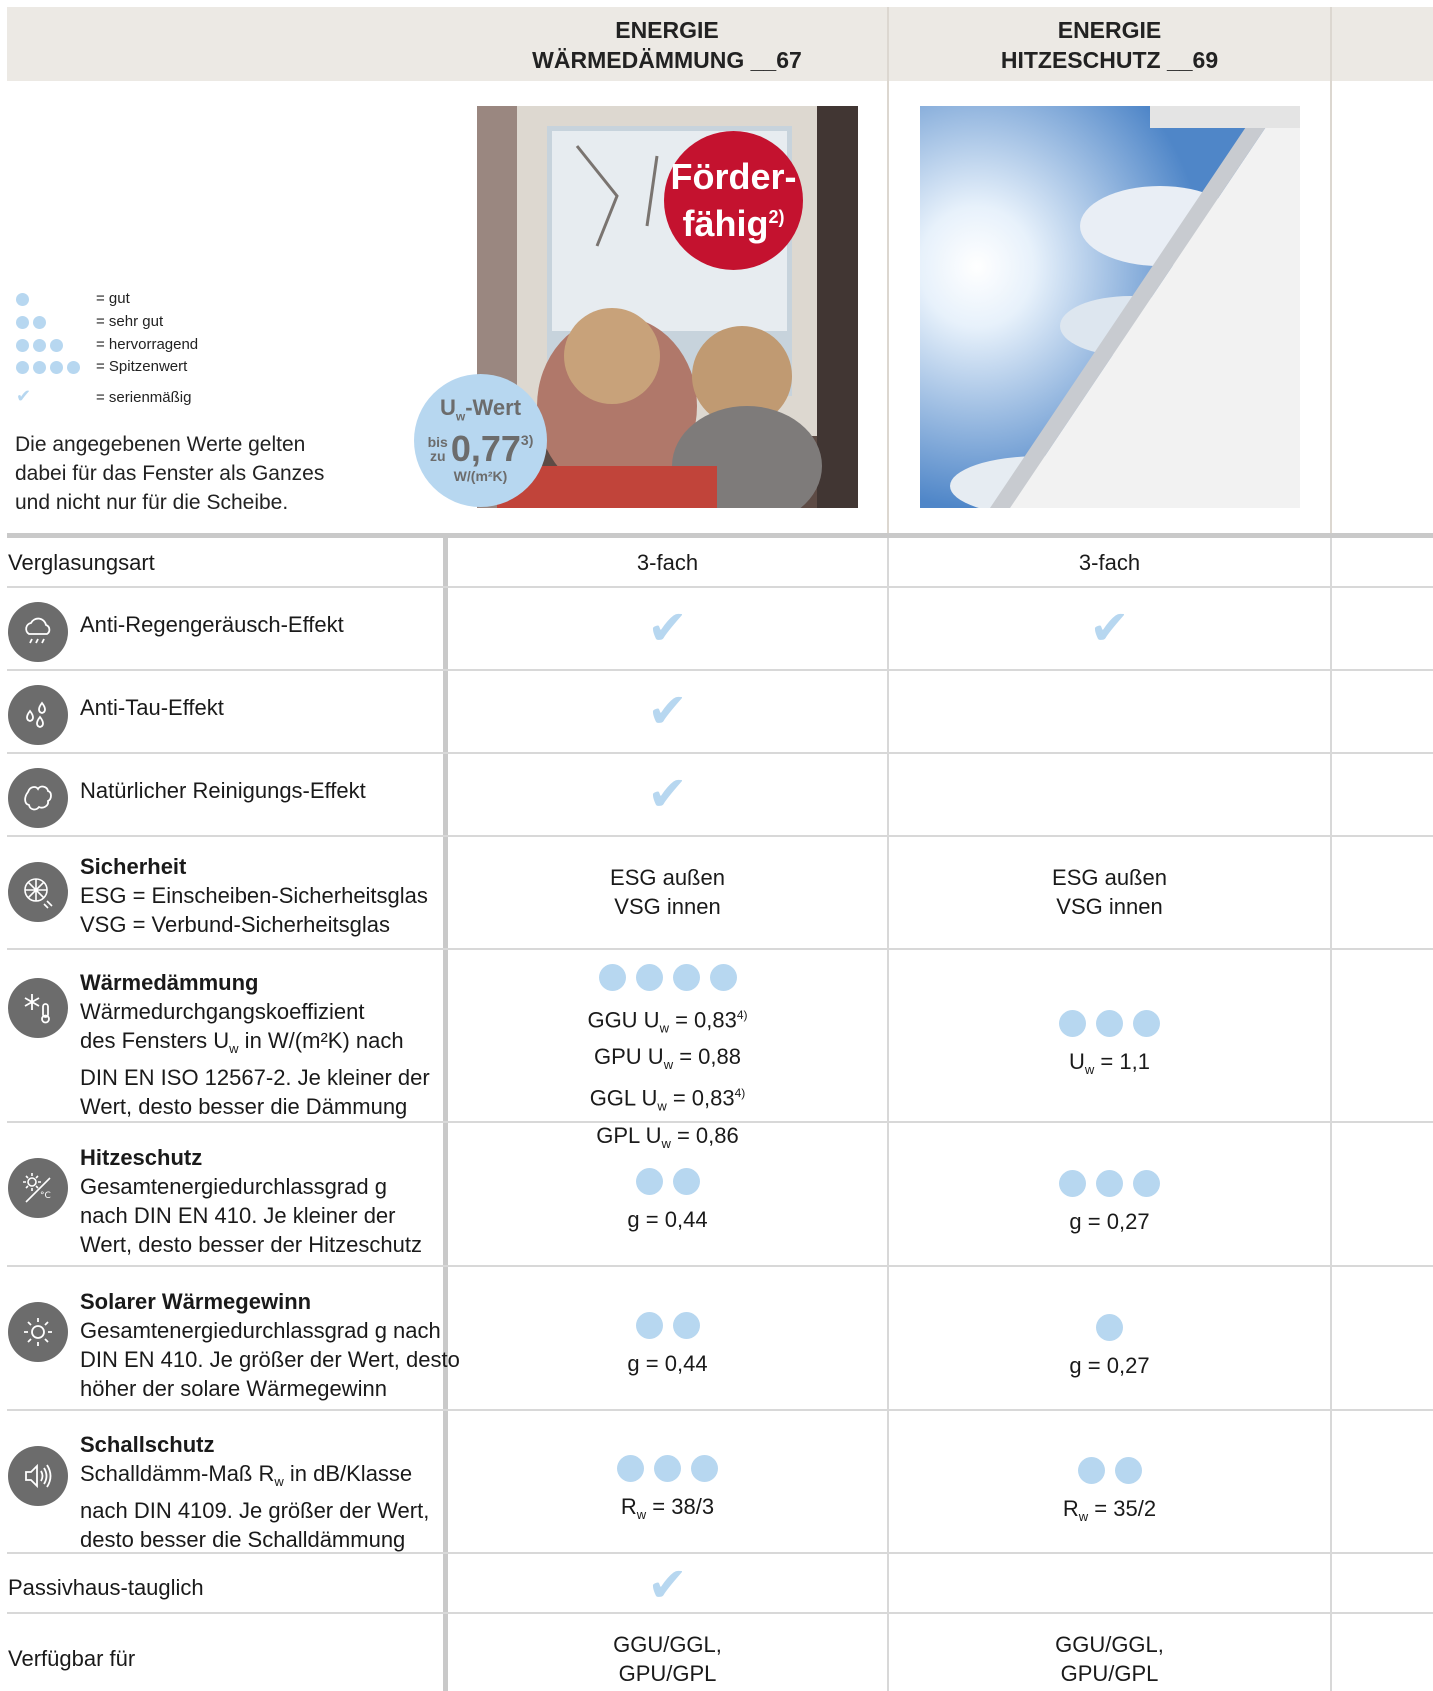 This screenshot has width=1433, height=1691. I want to click on legend-hervorragend: = hervorragend, so click(107, 344).